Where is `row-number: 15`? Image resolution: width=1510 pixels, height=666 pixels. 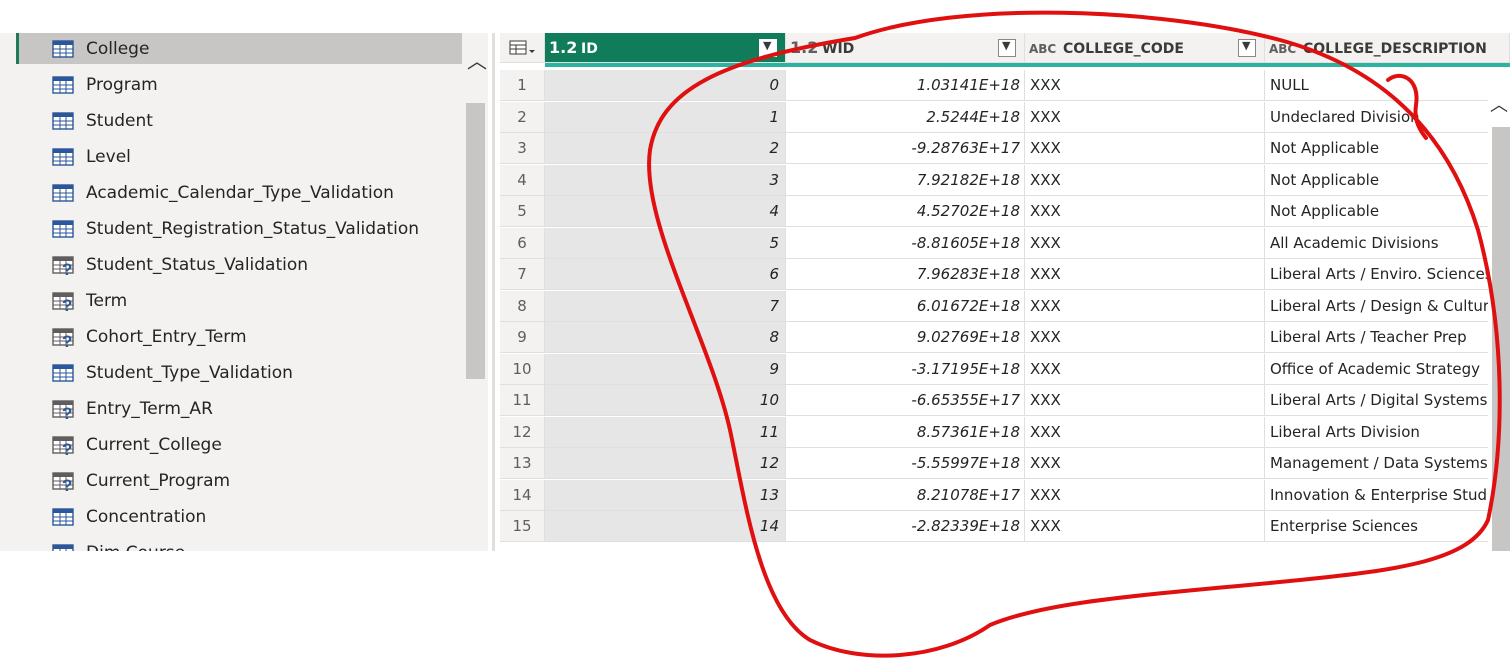
row-number: 15 is located at coordinates (522, 526).